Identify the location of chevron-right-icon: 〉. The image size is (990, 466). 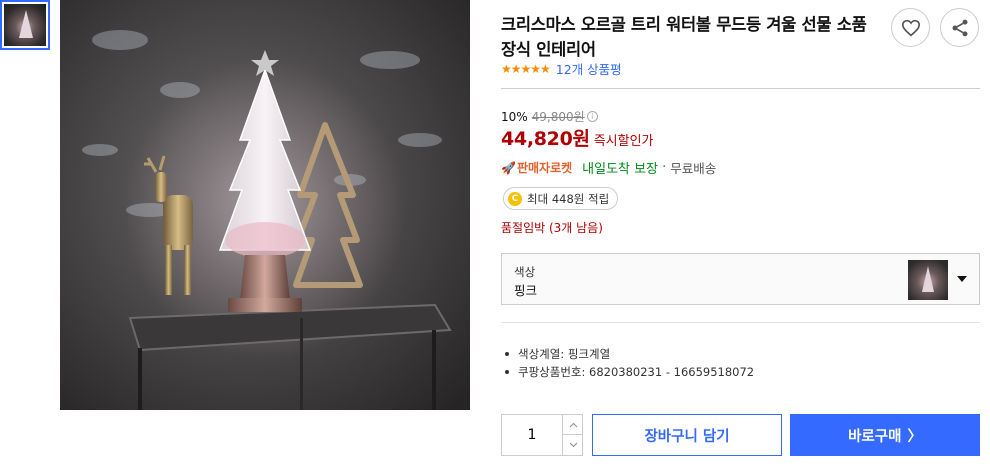
(914, 436).